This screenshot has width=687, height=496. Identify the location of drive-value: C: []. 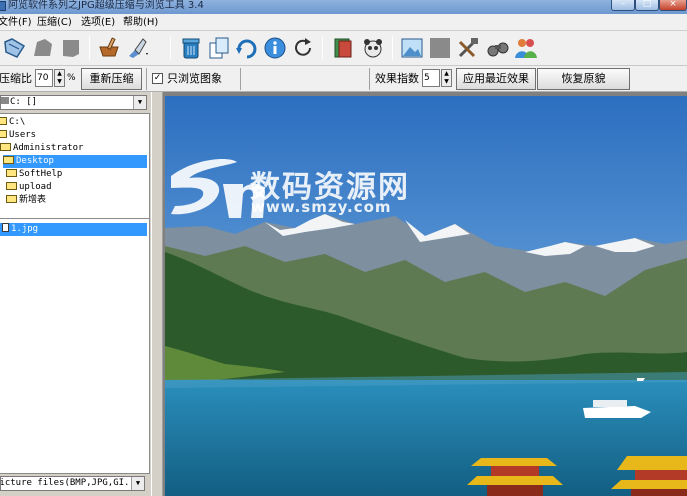
(24, 102).